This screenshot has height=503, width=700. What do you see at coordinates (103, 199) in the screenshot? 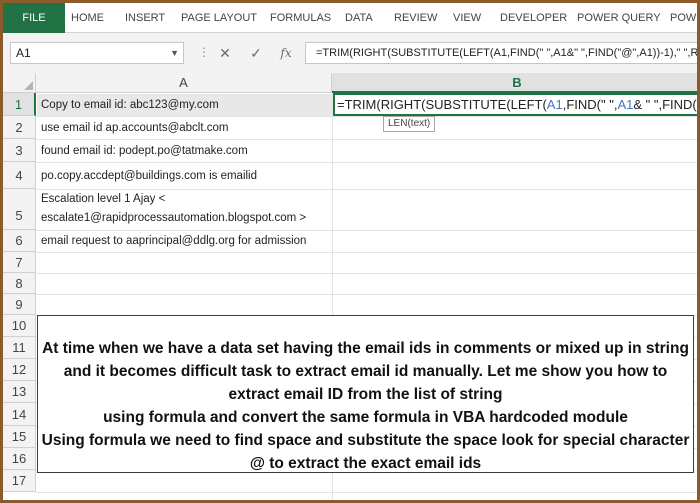
I see `cell-a5-line: Escalation level 1 Ajay <` at bounding box center [103, 199].